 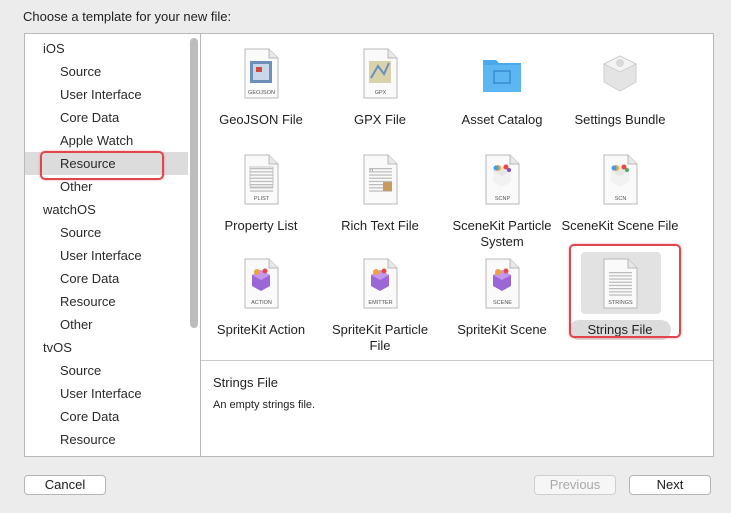 What do you see at coordinates (261, 225) in the screenshot?
I see `template-label: Property List` at bounding box center [261, 225].